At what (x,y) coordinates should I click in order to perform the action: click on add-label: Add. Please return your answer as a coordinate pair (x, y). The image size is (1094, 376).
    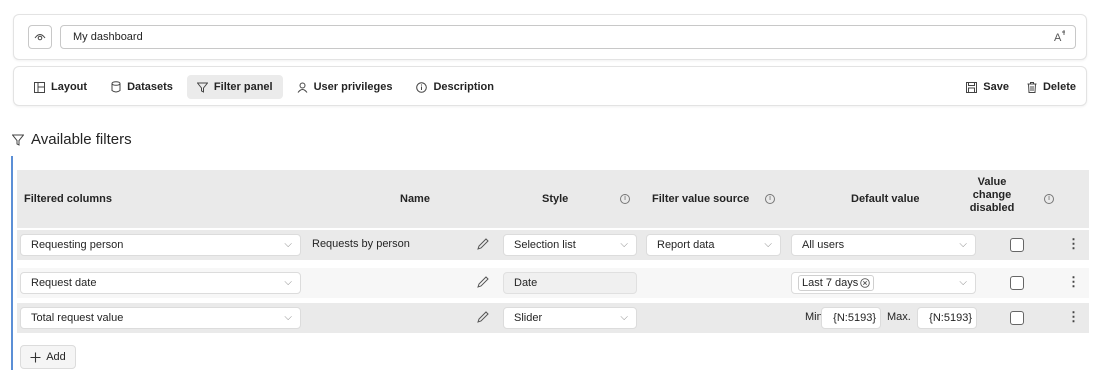
    Looking at the image, I should click on (56, 357).